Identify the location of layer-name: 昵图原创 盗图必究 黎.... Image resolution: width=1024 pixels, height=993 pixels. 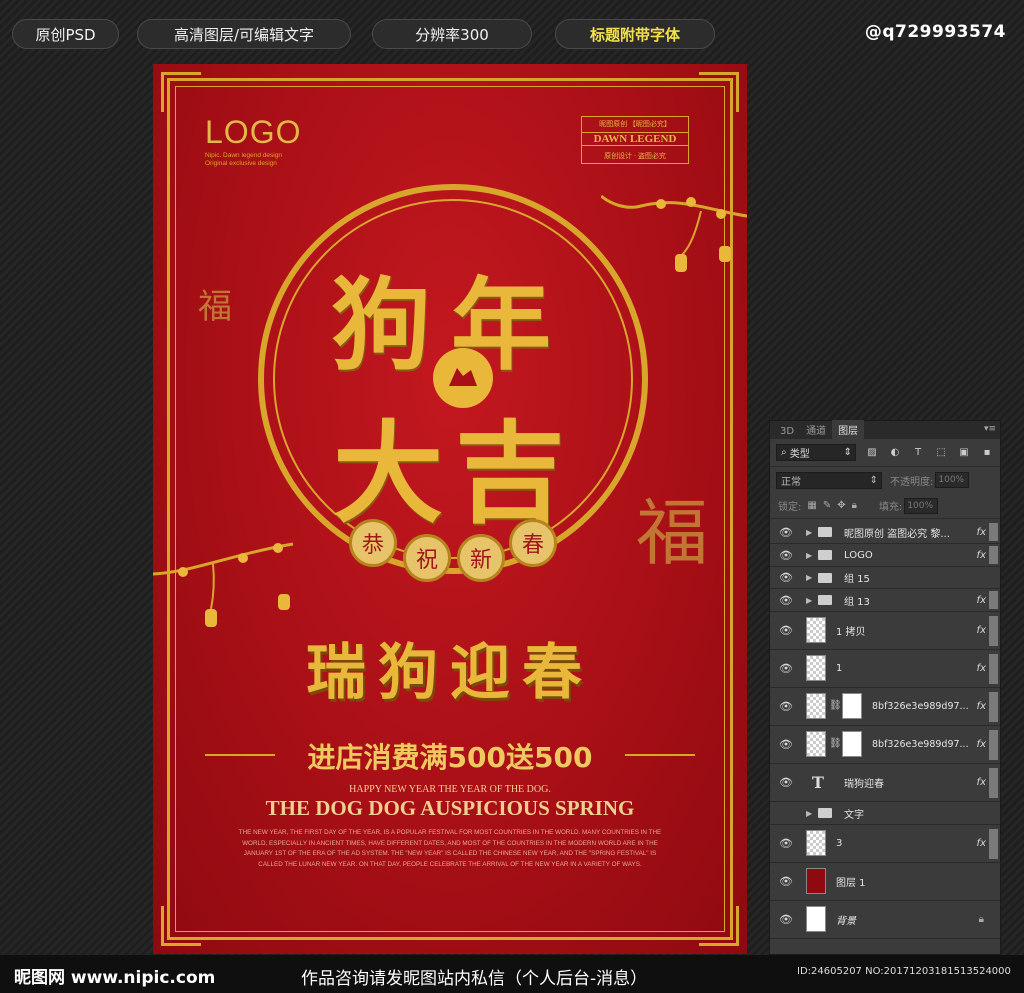
(897, 534).